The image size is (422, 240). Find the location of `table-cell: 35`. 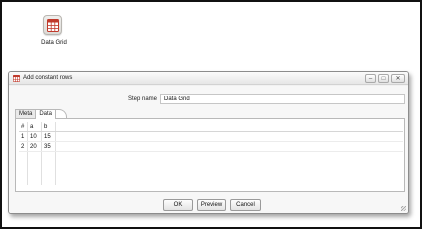

table-cell: 35 is located at coordinates (49, 146).